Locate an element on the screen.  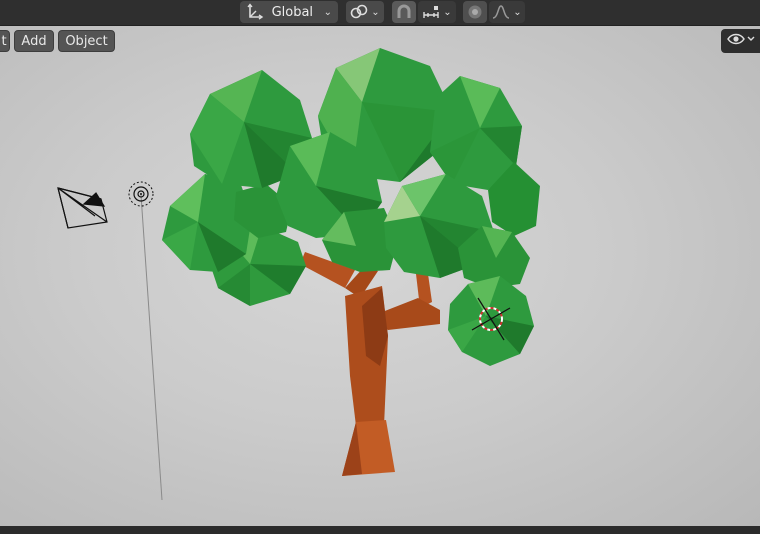
snap-increment-icon is located at coordinates (431, 12).